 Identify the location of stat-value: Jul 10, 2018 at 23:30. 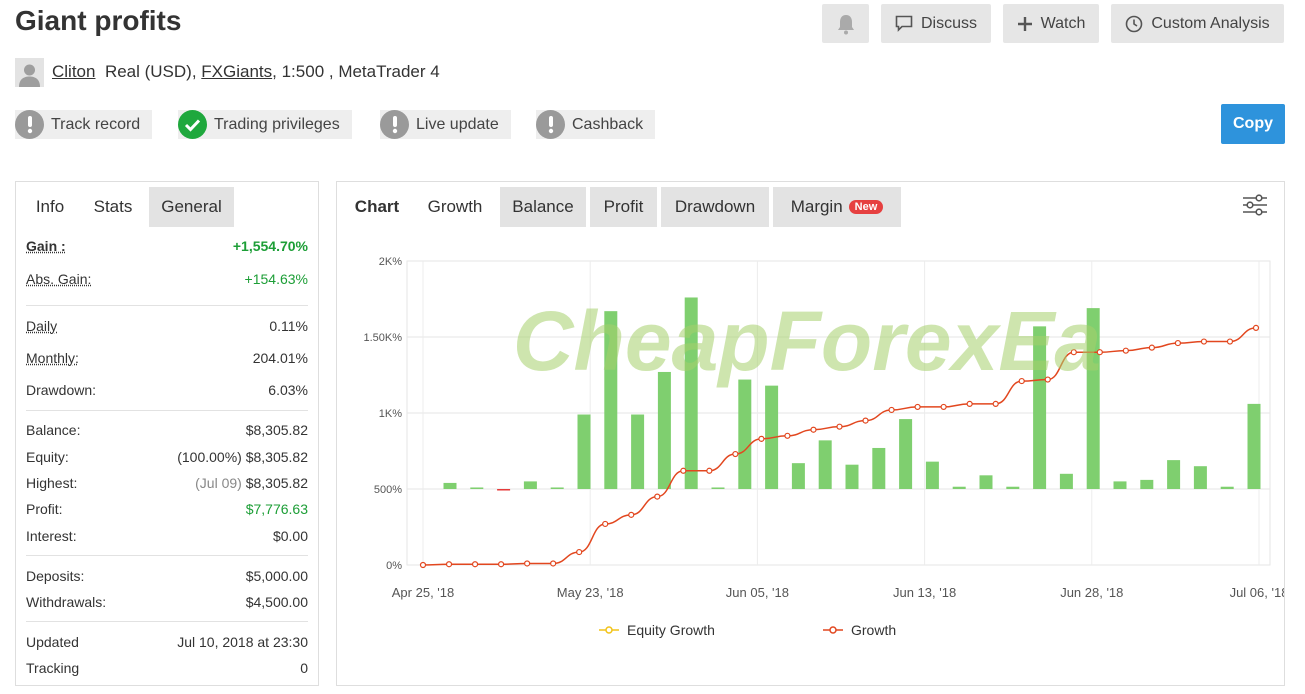
(242, 642).